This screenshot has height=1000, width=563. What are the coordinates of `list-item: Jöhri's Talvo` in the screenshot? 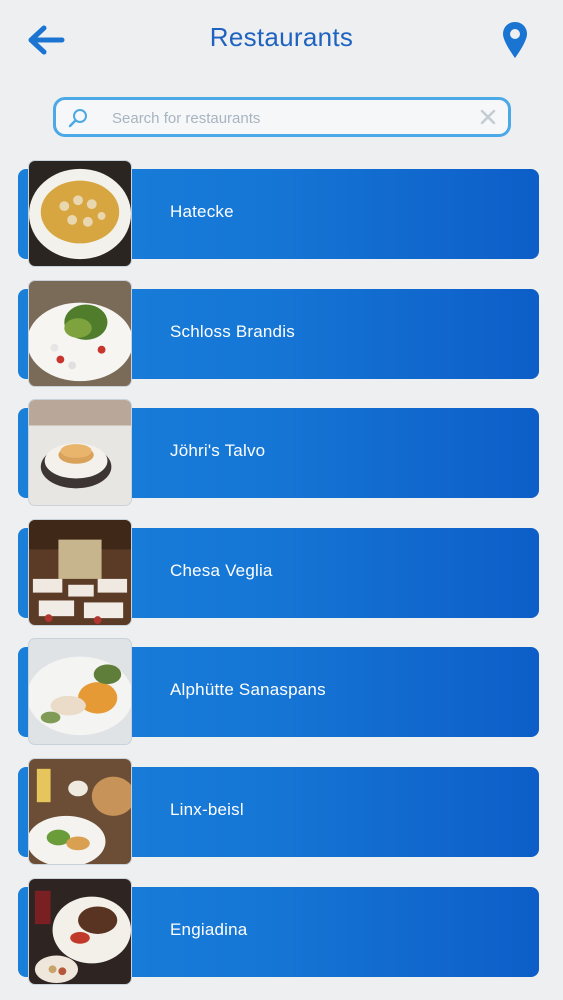 It's located at (281, 453).